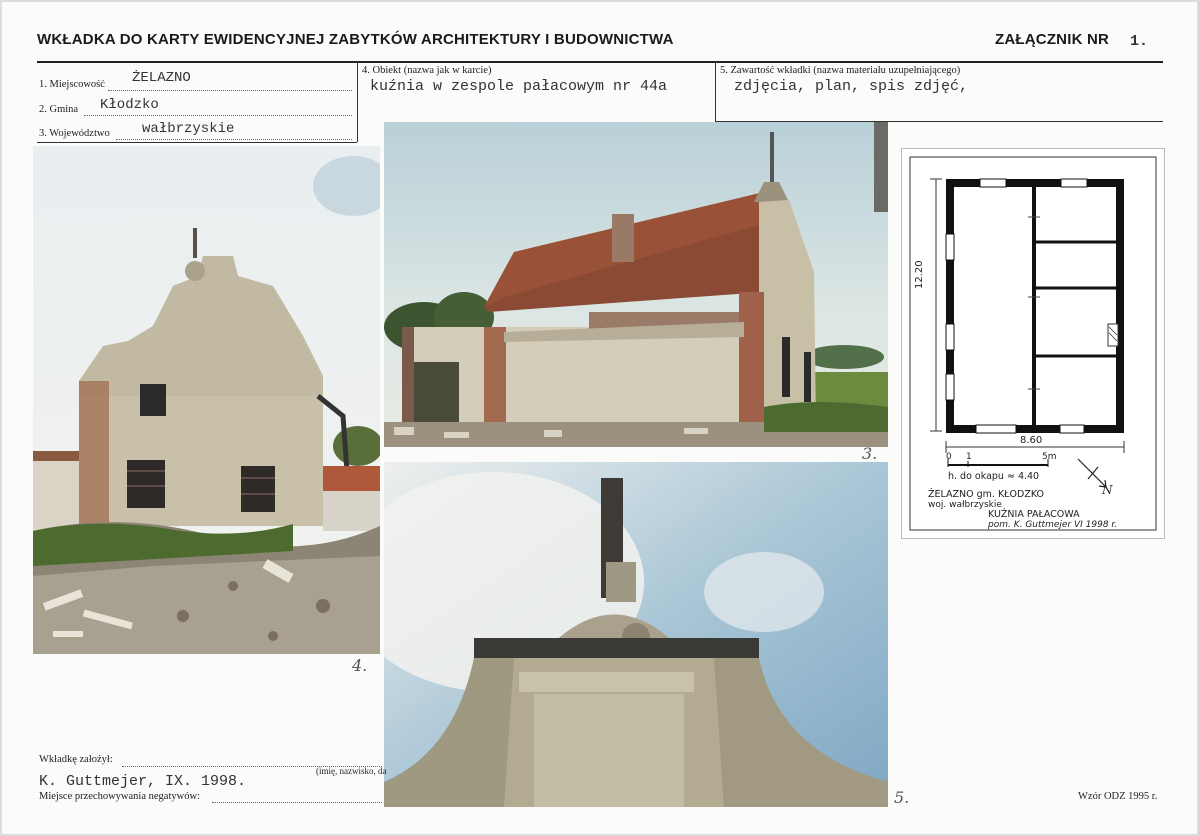  I want to click on founded-hint: (imię, nazwisko, da, so click(351, 771).